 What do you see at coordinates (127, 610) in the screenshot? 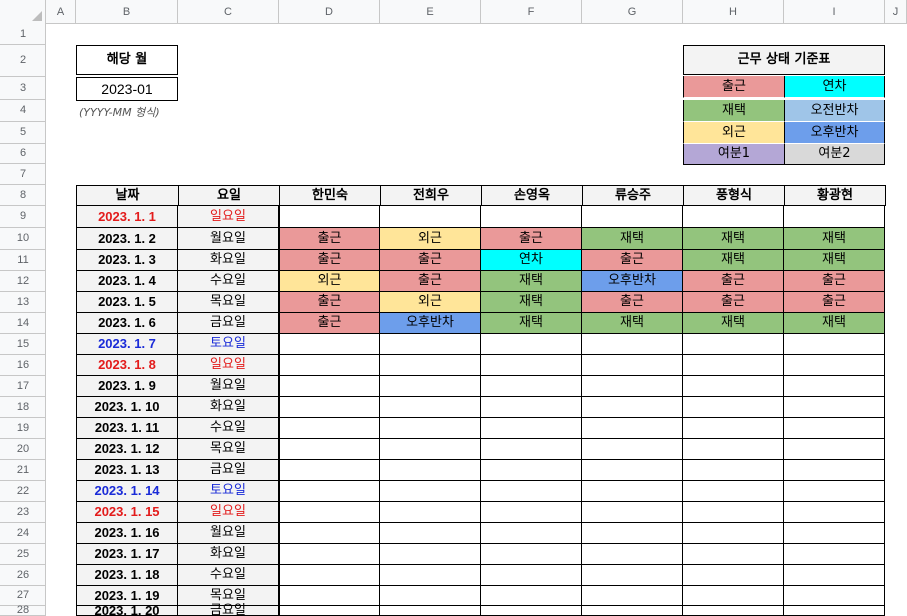
I see `table-row-date: 2023. 1. 20` at bounding box center [127, 610].